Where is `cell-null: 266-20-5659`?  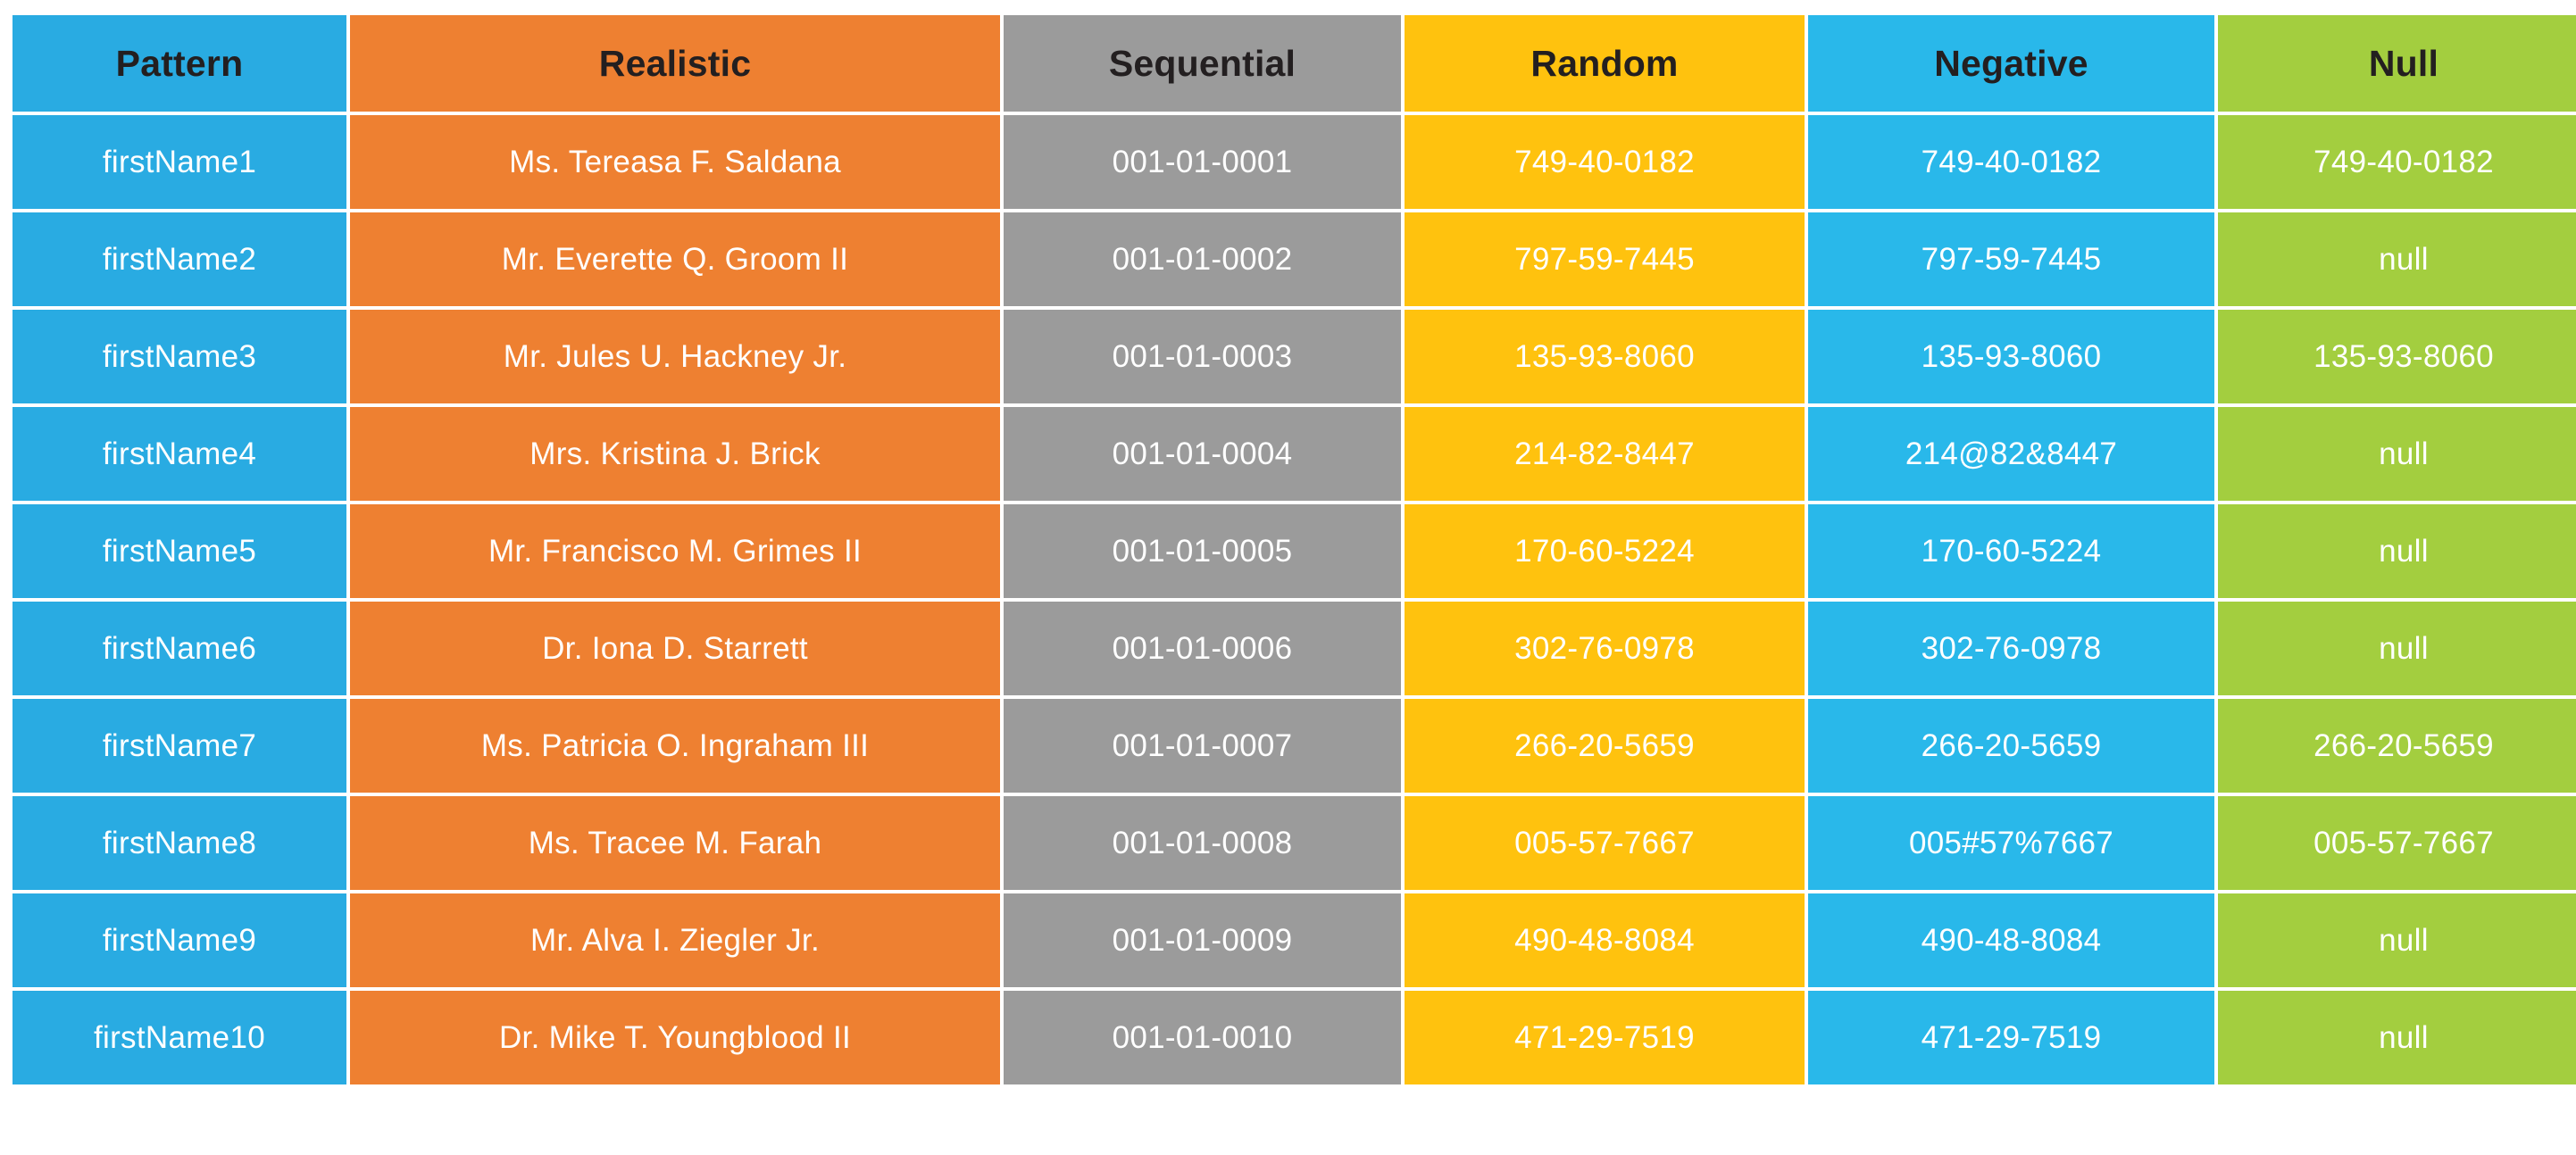 cell-null: 266-20-5659 is located at coordinates (2397, 746).